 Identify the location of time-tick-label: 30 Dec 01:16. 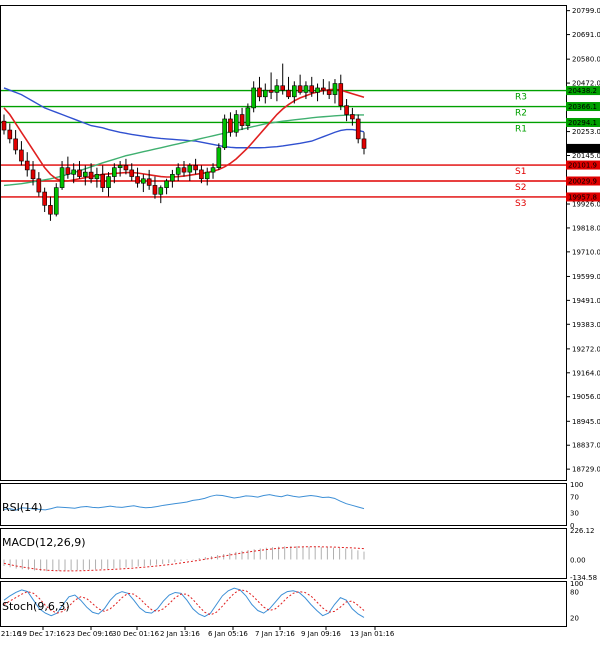
(136, 634).